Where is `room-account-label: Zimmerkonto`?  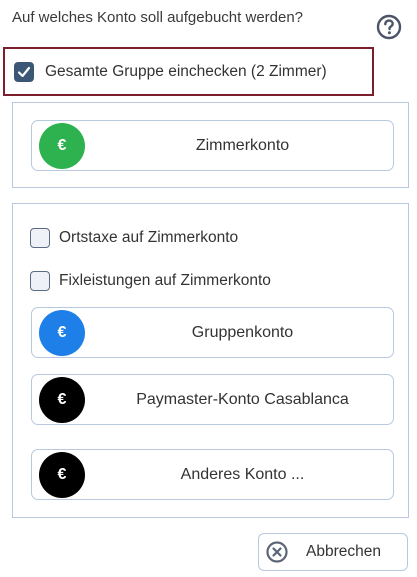 room-account-label: Zimmerkonto is located at coordinates (242, 145).